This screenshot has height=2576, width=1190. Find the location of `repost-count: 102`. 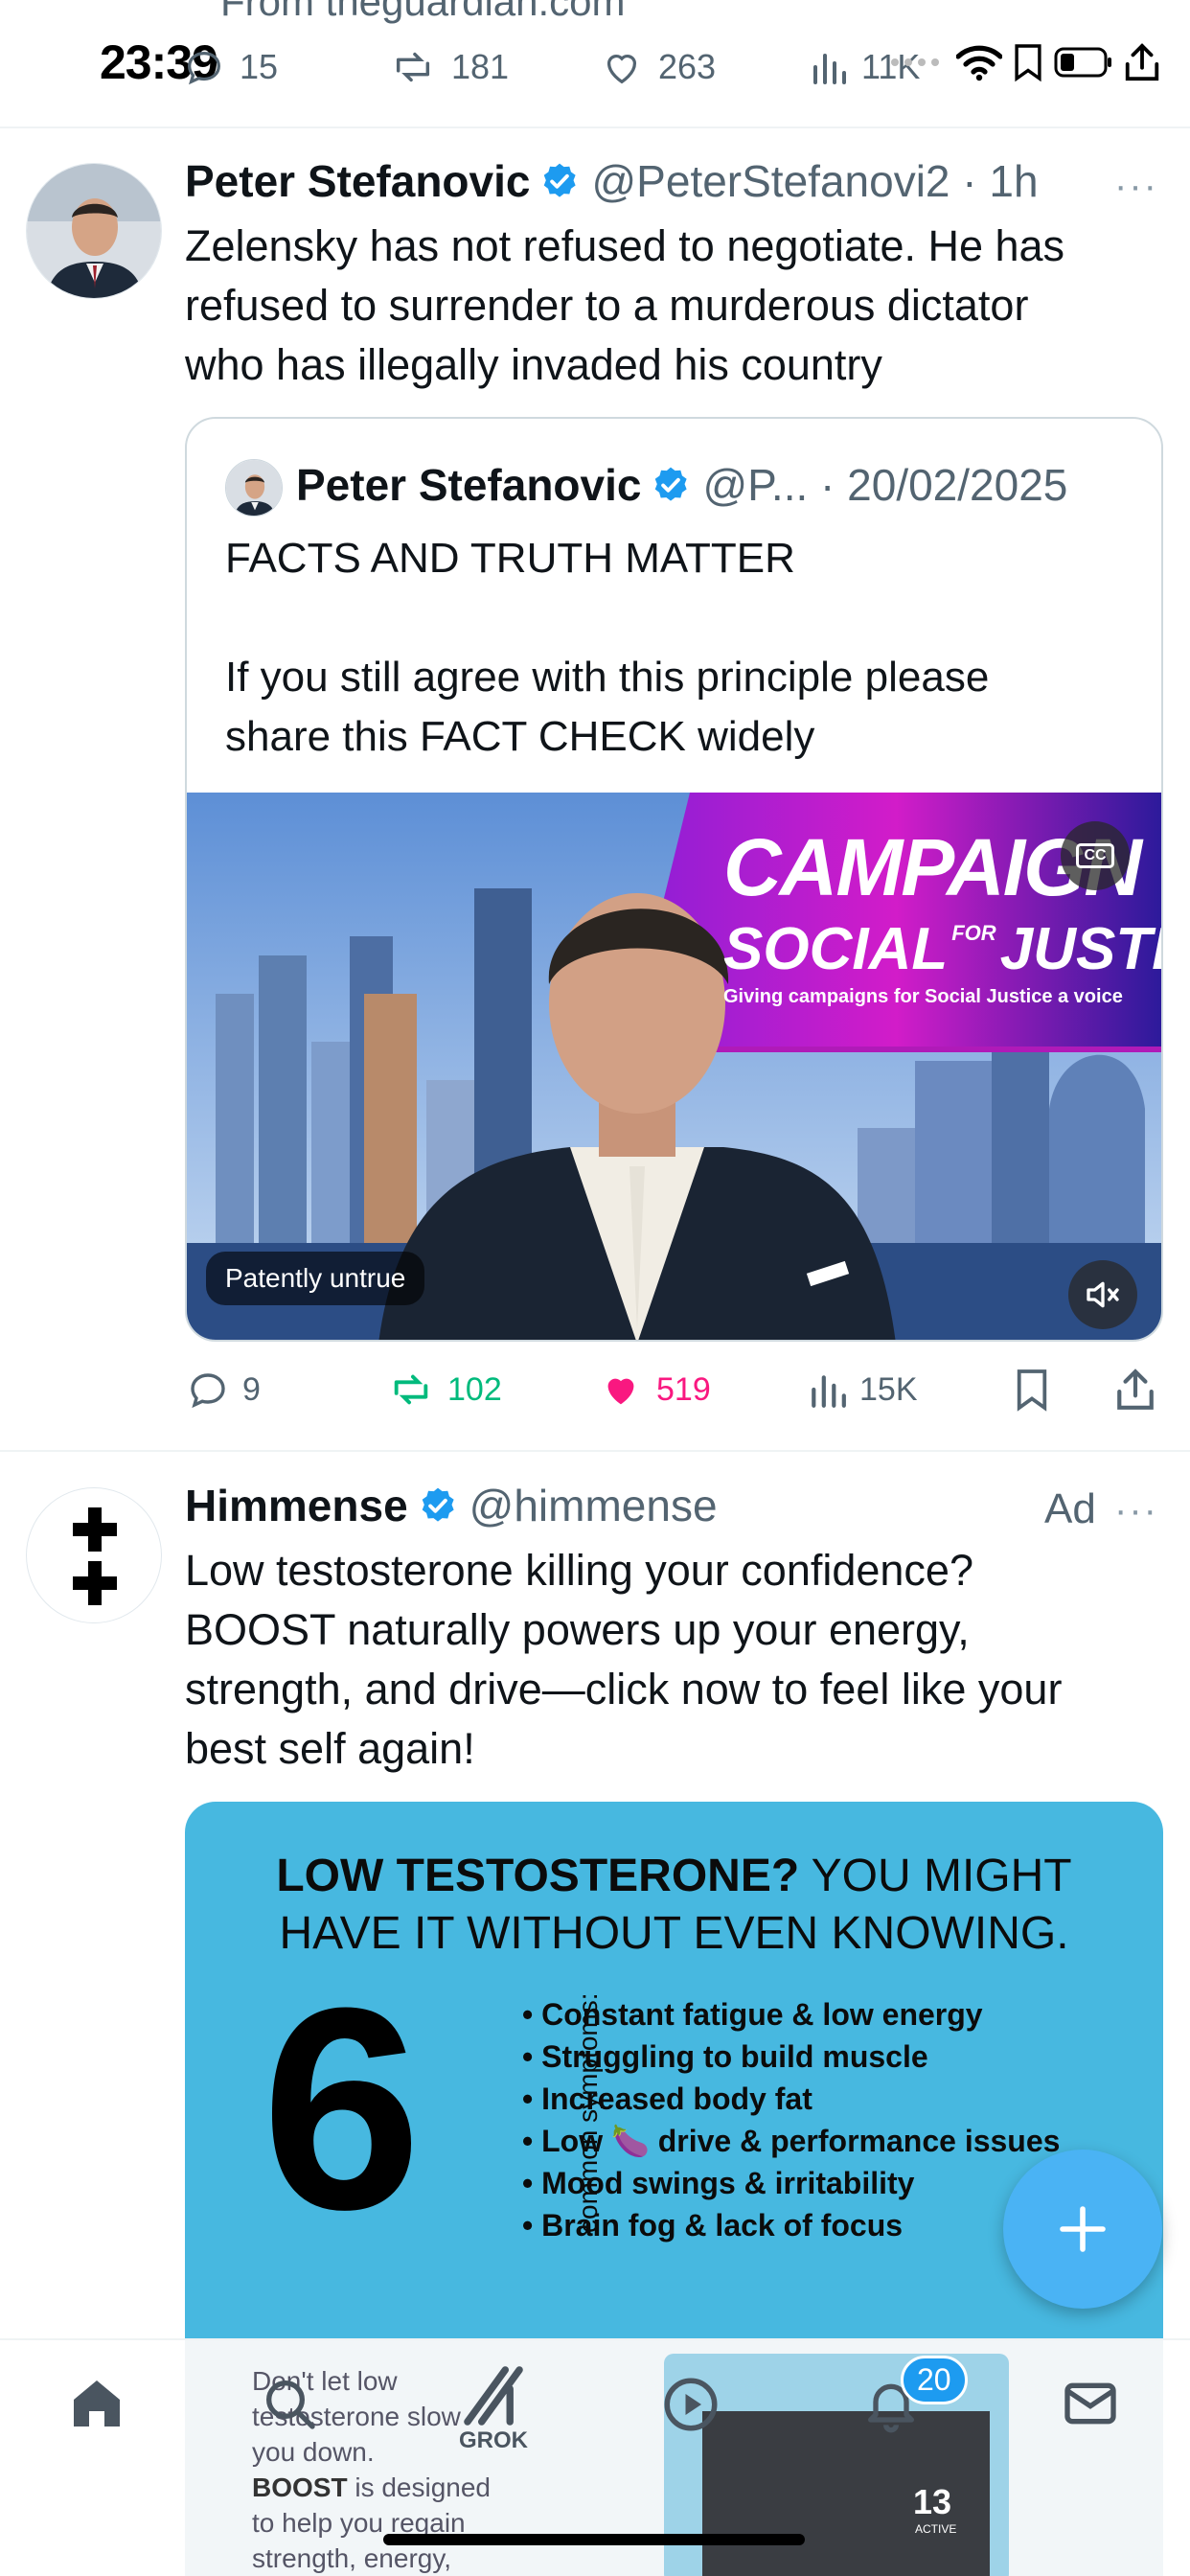

repost-count: 102 is located at coordinates (475, 1389).